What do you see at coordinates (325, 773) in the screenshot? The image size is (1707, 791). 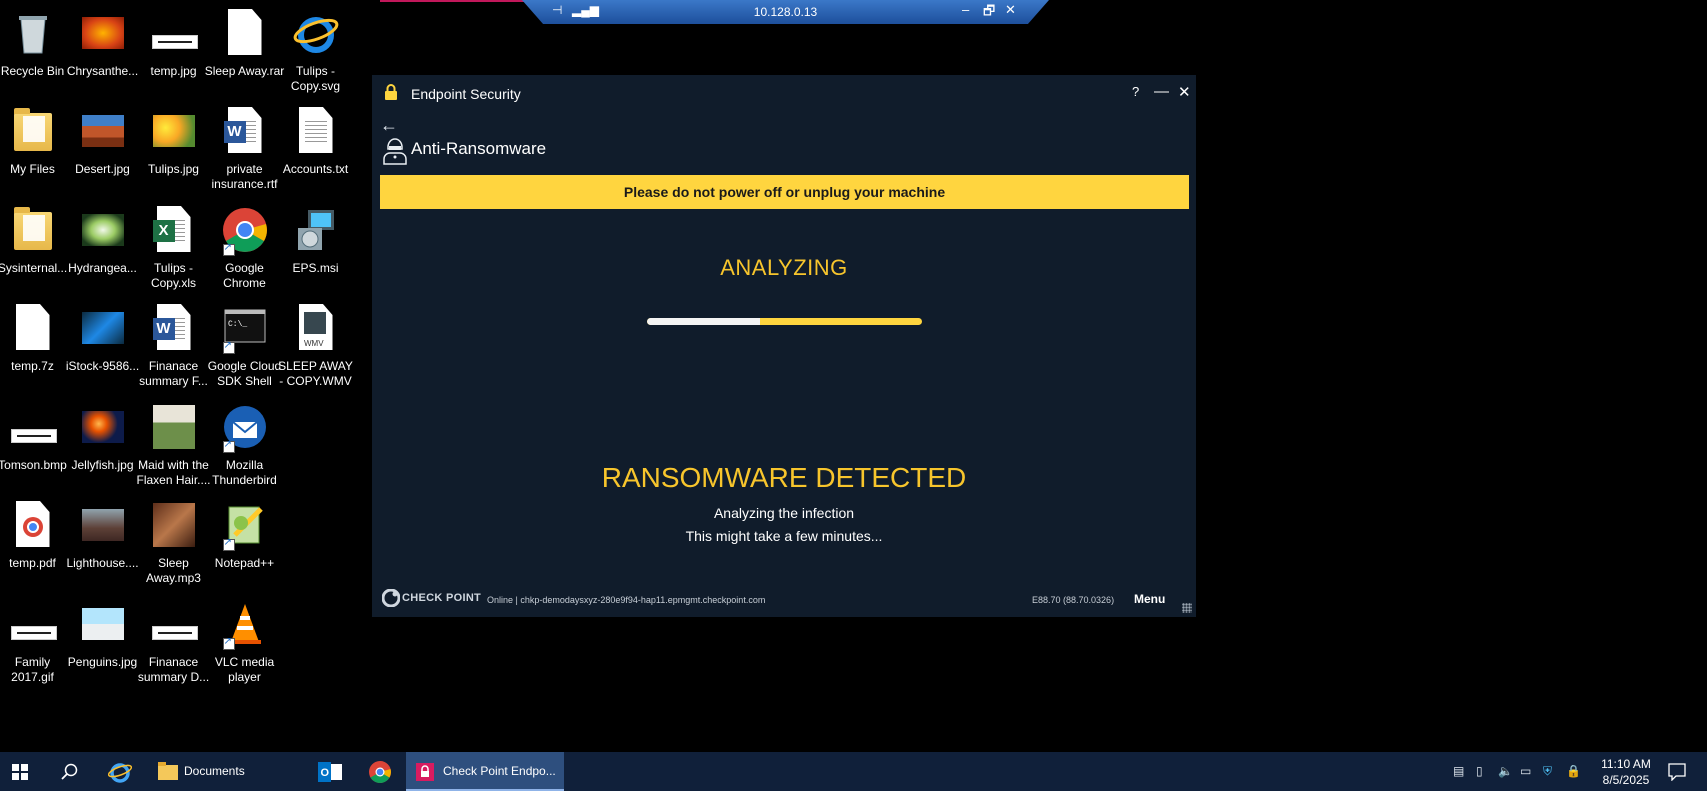 I see `svg-text: O` at bounding box center [325, 773].